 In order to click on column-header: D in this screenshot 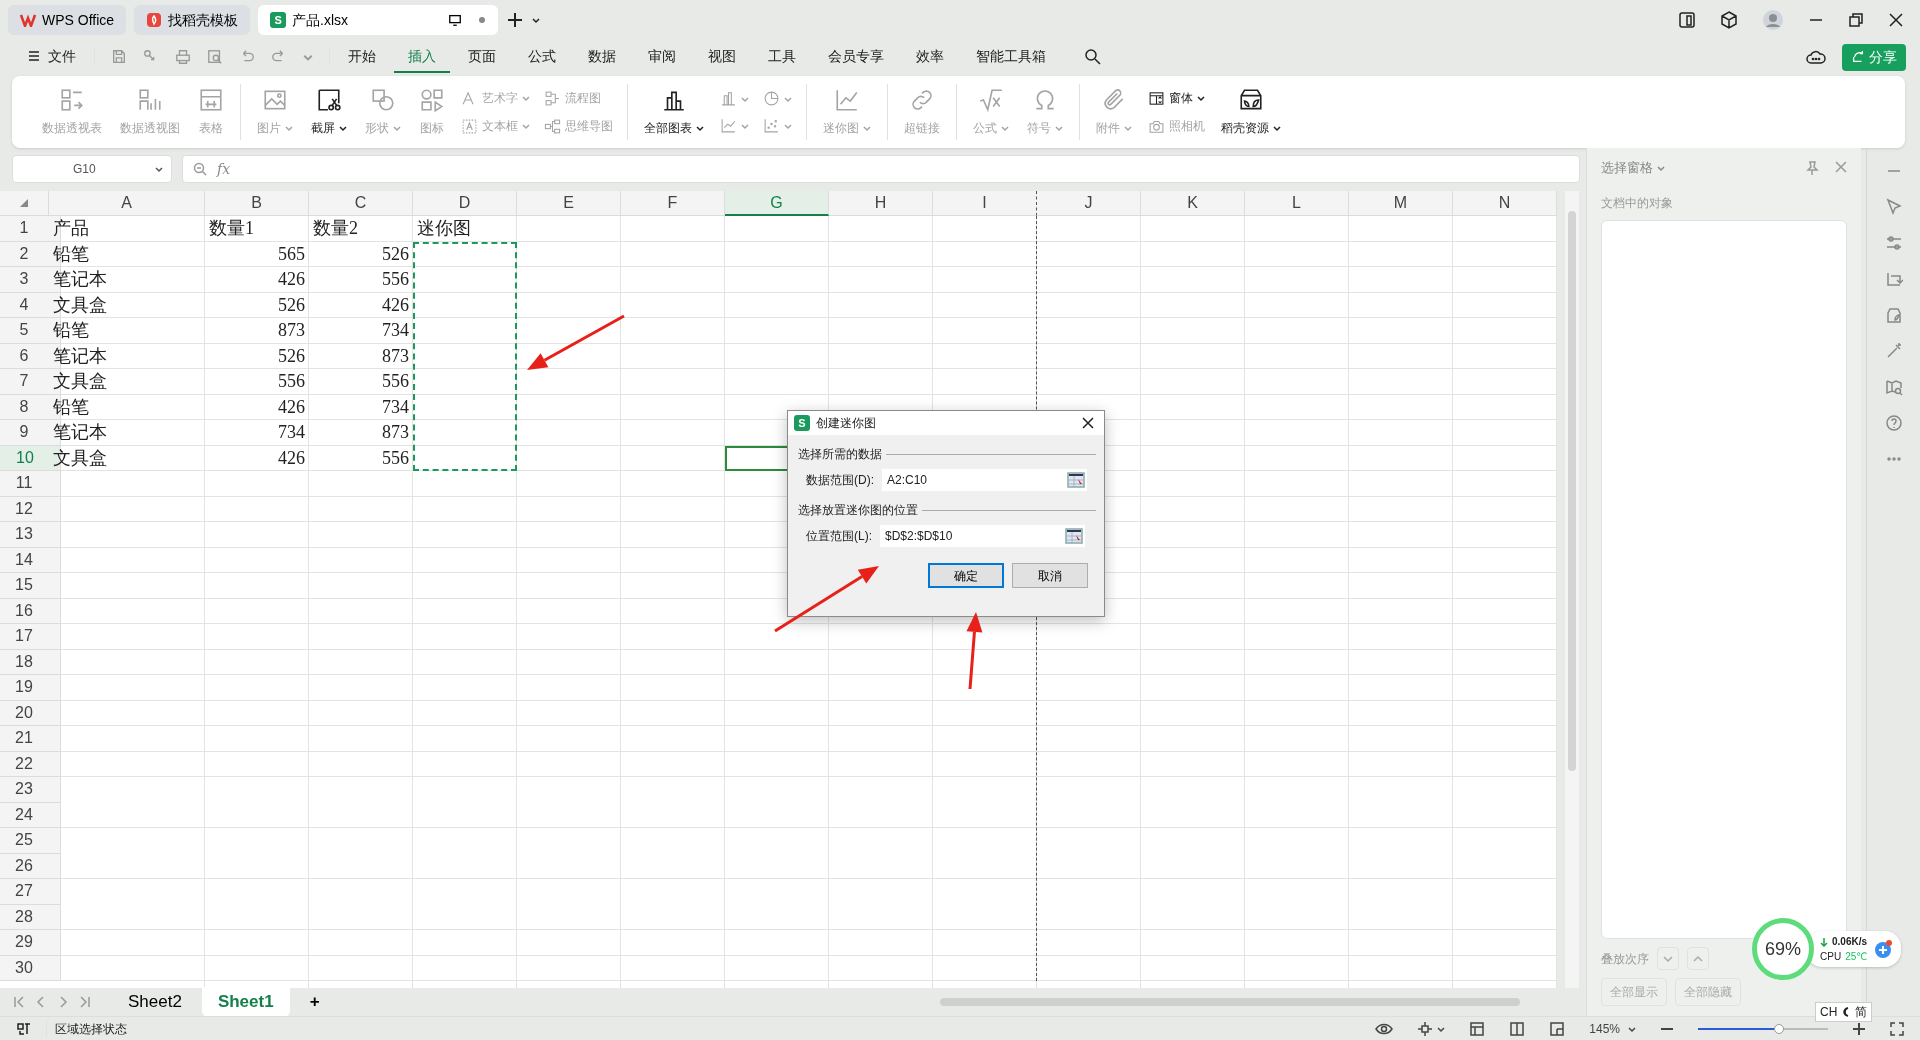, I will do `click(465, 203)`.